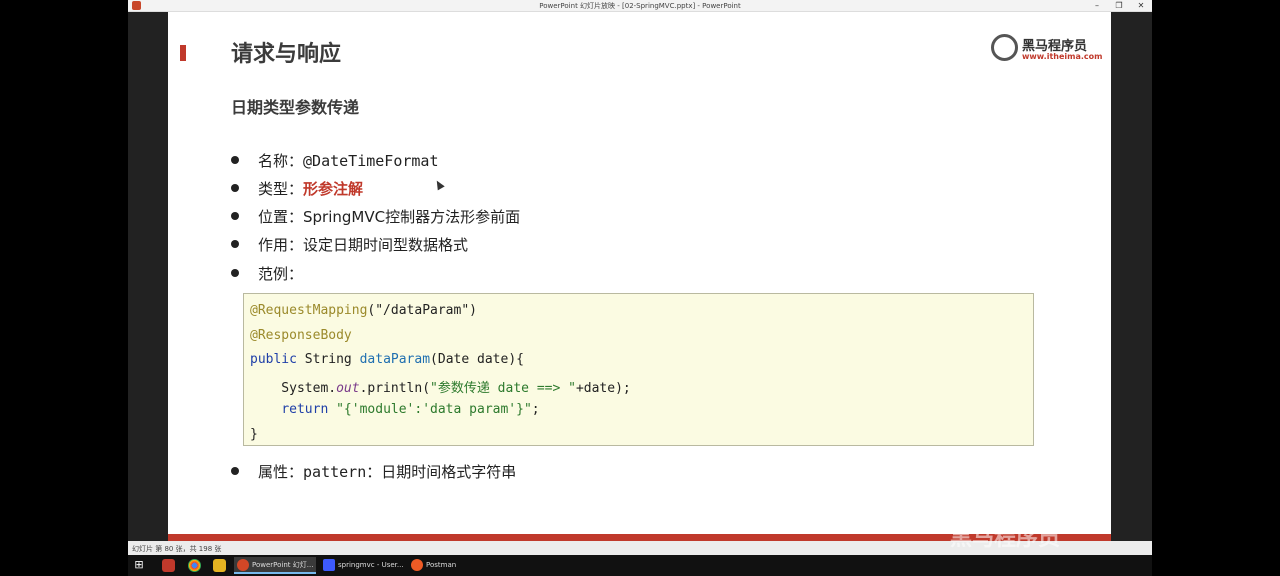 The height and width of the screenshot is (576, 1280). What do you see at coordinates (309, 310) in the screenshot?
I see `code-annotation: @RequestMapping` at bounding box center [309, 310].